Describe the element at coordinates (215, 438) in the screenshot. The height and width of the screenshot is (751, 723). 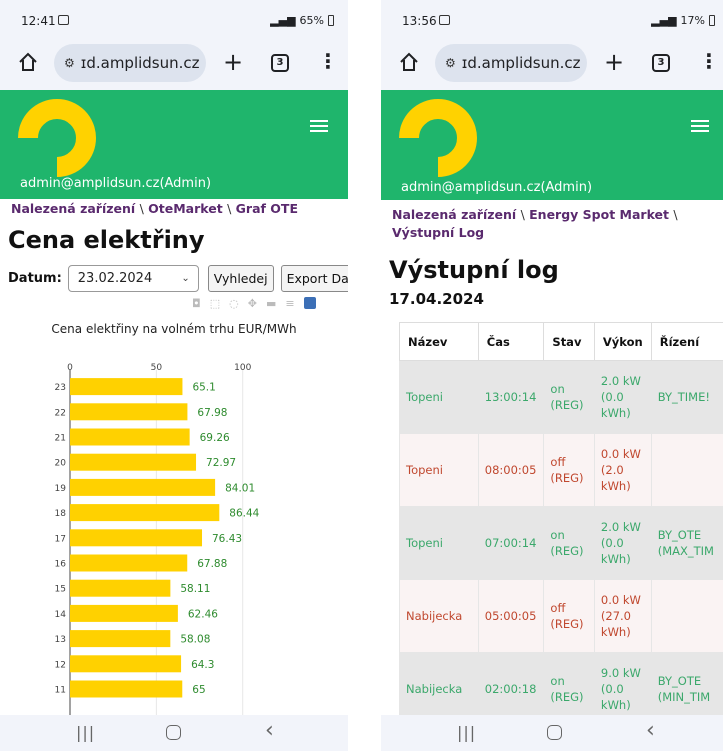
I see `data-label: 69.26` at that location.